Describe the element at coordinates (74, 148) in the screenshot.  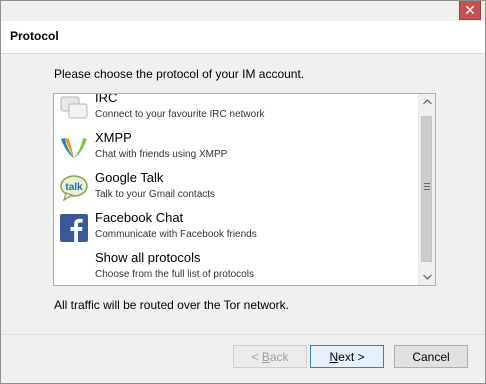
I see `xmpp-icon` at that location.